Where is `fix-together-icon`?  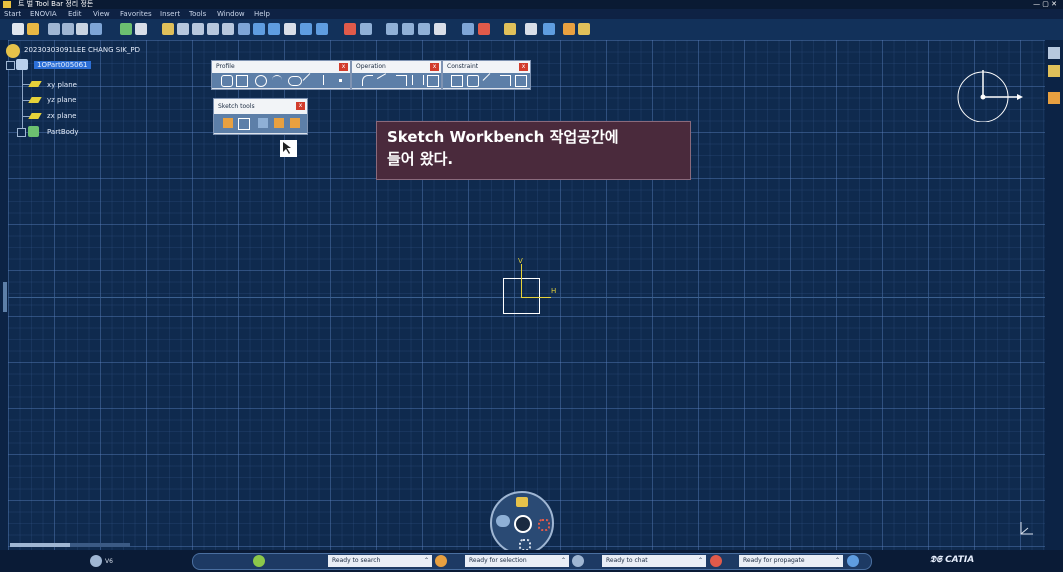
fix-together-icon is located at coordinates (490, 80).